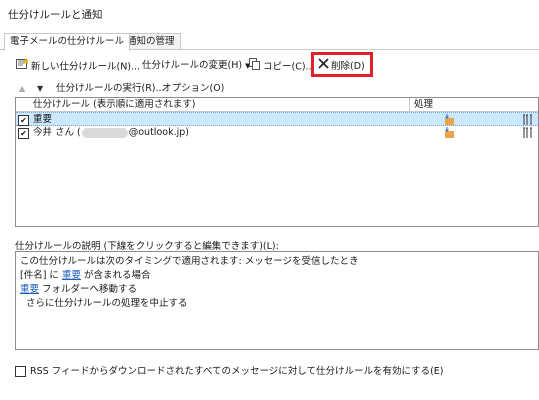  Describe the element at coordinates (277, 119) in the screenshot. I see `table-row: ✔ 重要` at that location.